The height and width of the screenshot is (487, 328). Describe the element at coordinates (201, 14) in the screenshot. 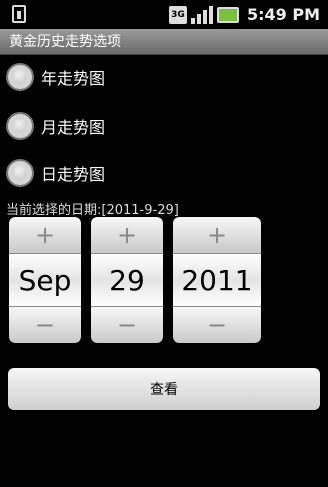

I see `signal-icon` at that location.